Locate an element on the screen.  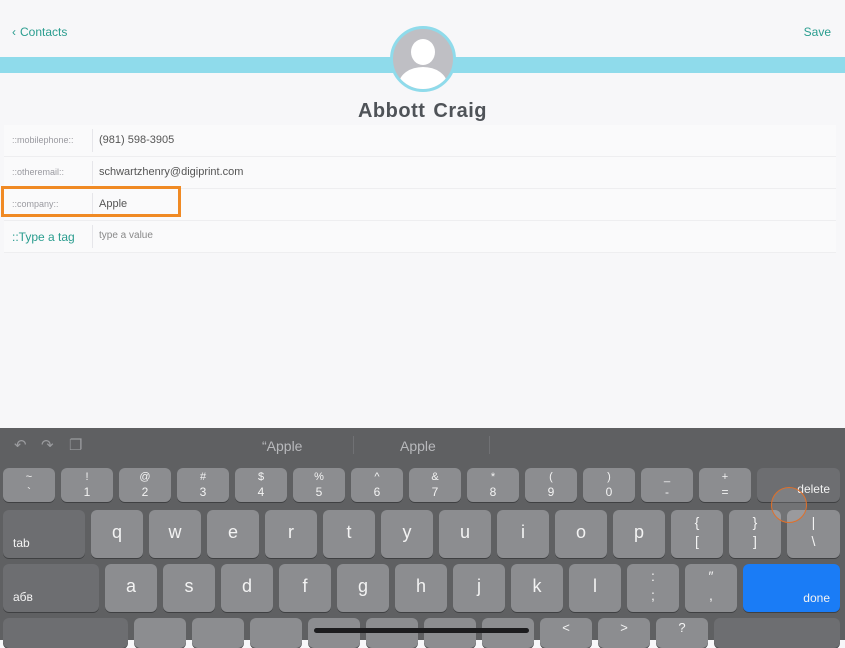
avatar is located at coordinates (423, 59).